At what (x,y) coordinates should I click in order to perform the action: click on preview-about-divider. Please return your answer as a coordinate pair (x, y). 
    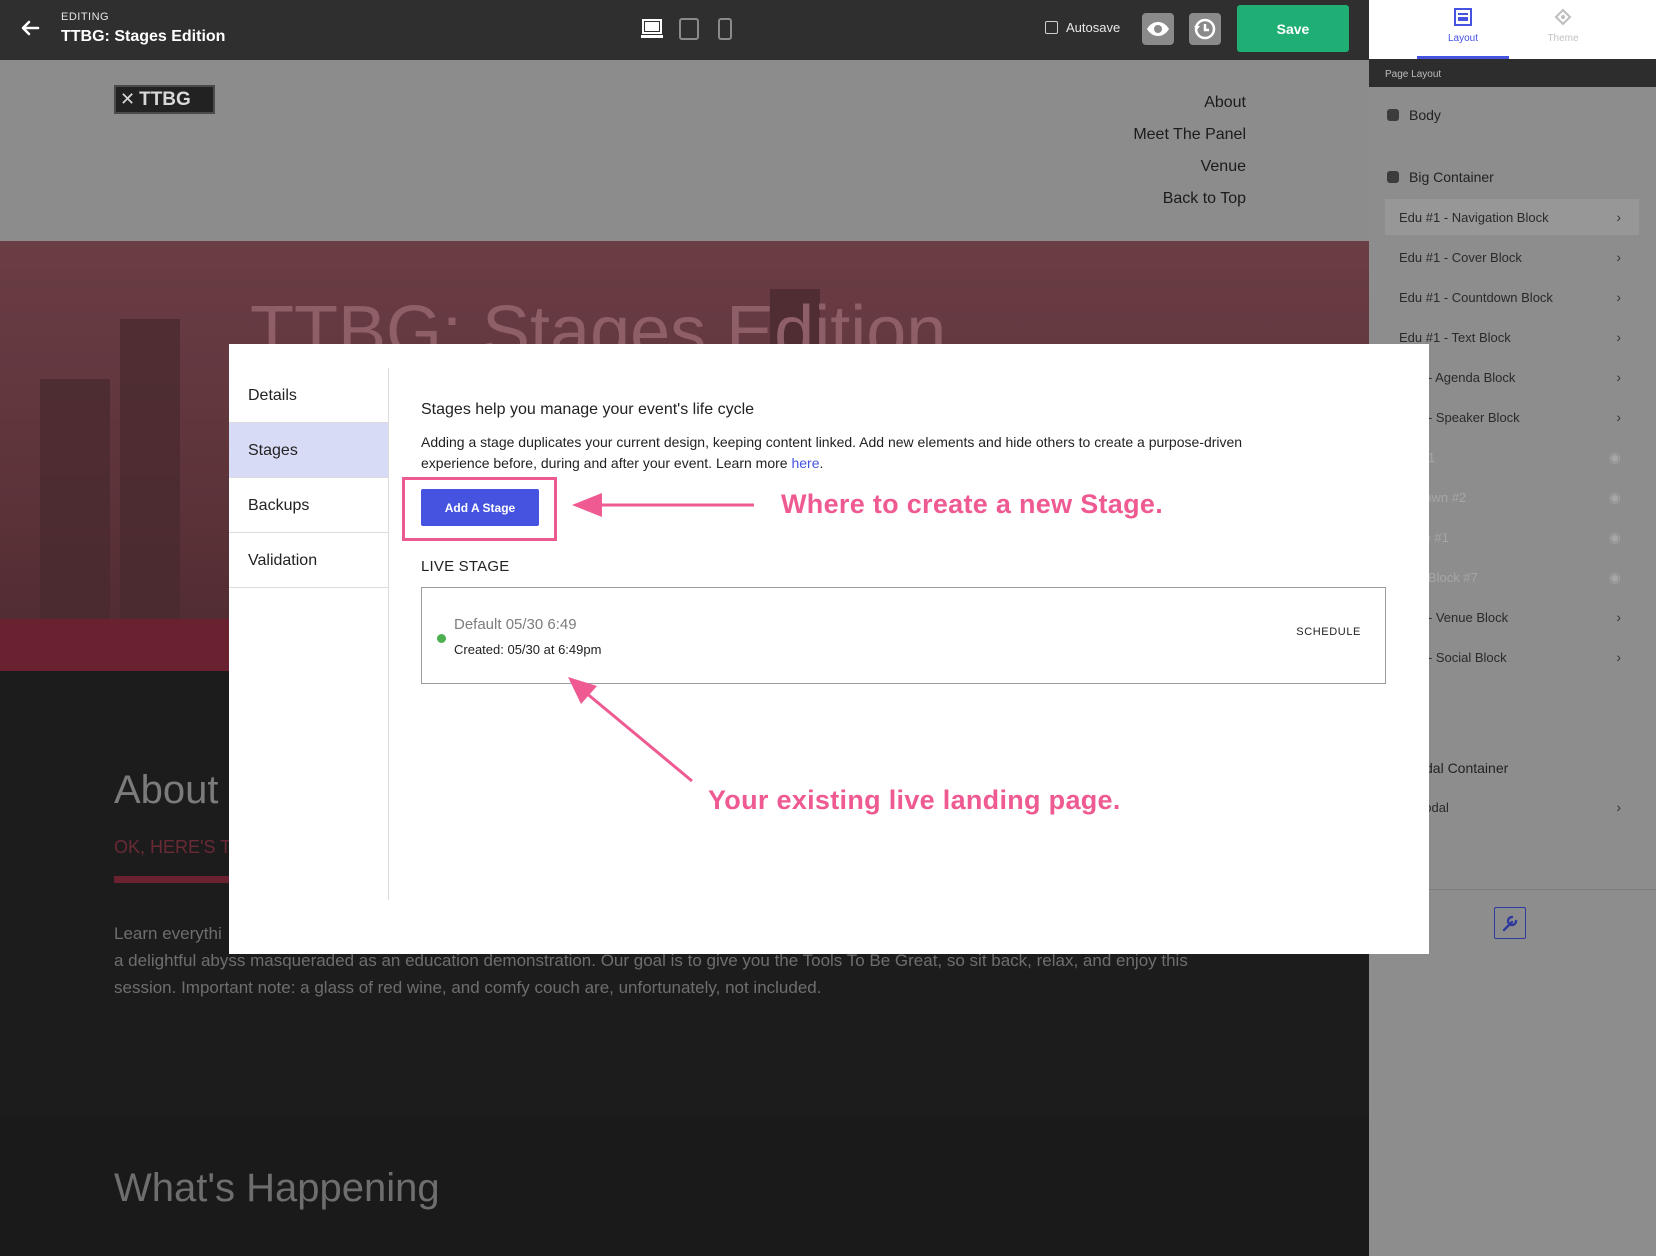
    Looking at the image, I should click on (174, 879).